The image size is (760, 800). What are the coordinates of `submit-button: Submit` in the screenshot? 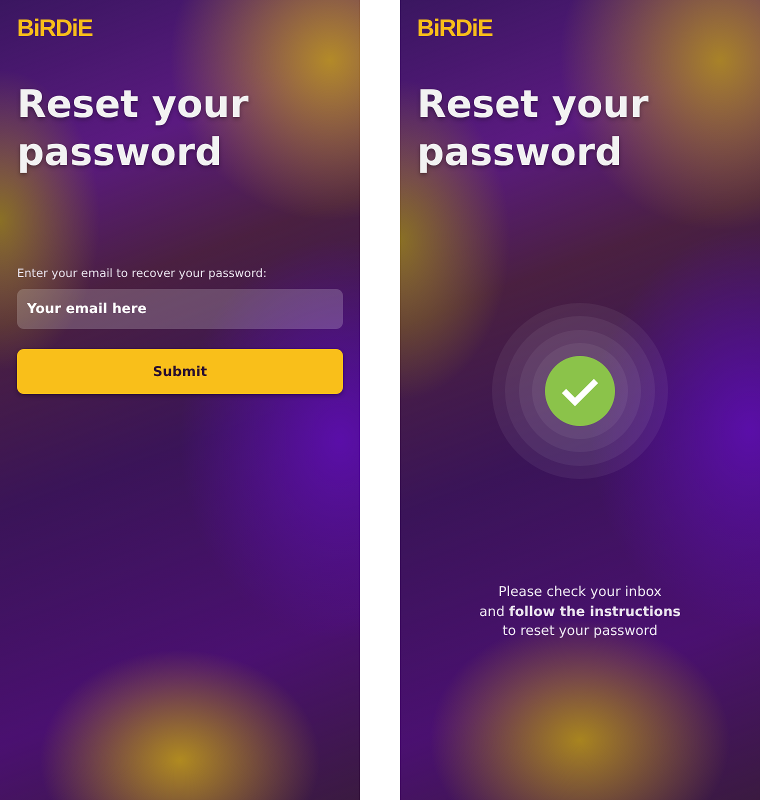 It's located at (180, 371).